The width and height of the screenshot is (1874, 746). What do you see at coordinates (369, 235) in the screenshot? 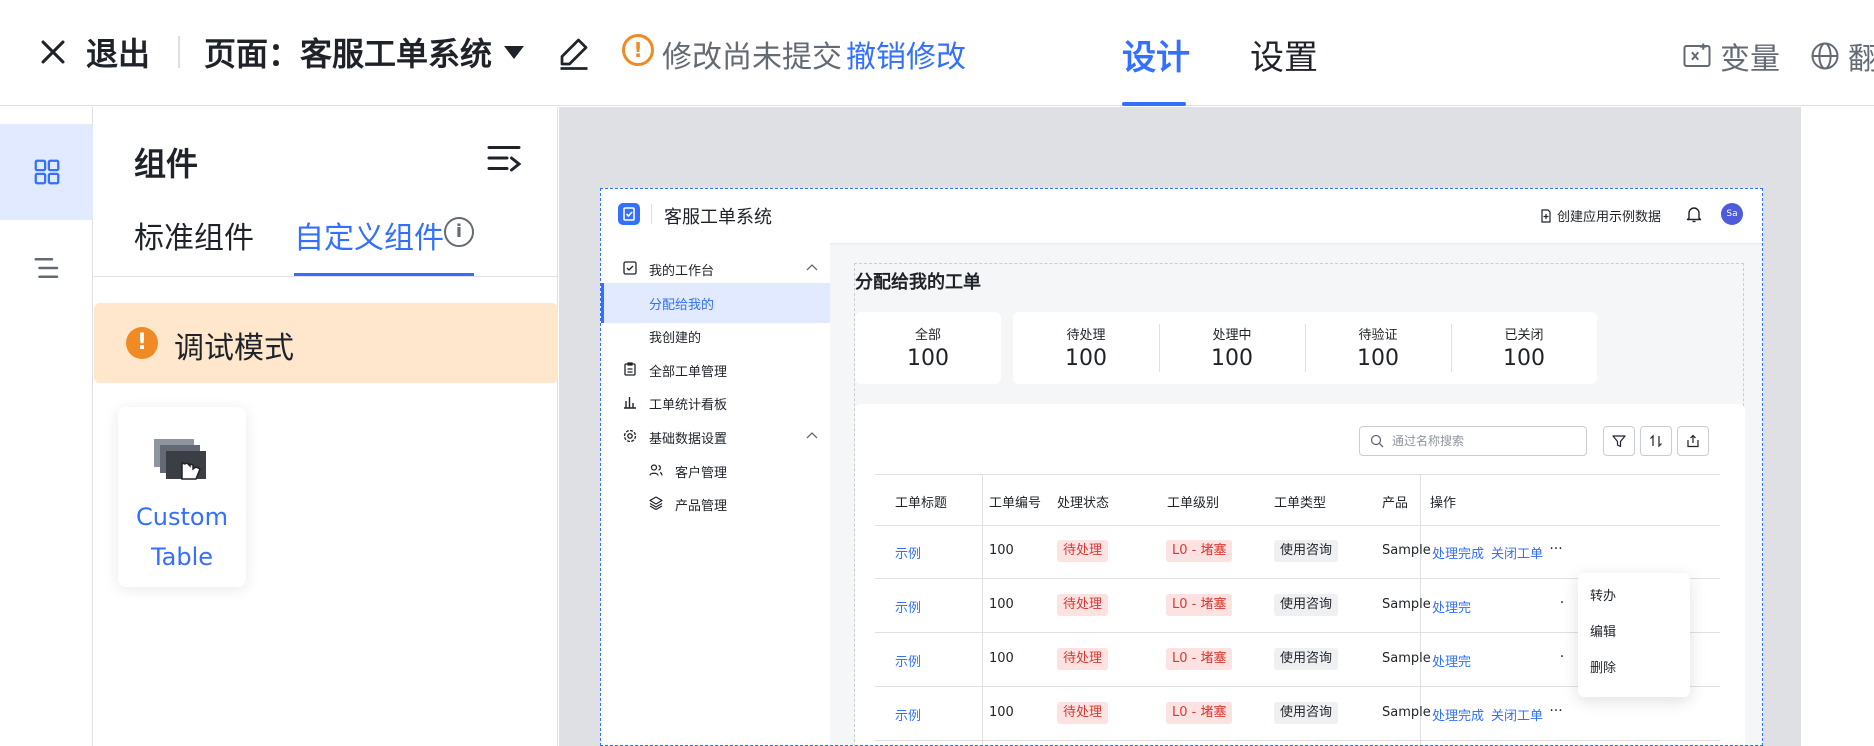
I see `tab-custom-components: 自定义组件` at bounding box center [369, 235].